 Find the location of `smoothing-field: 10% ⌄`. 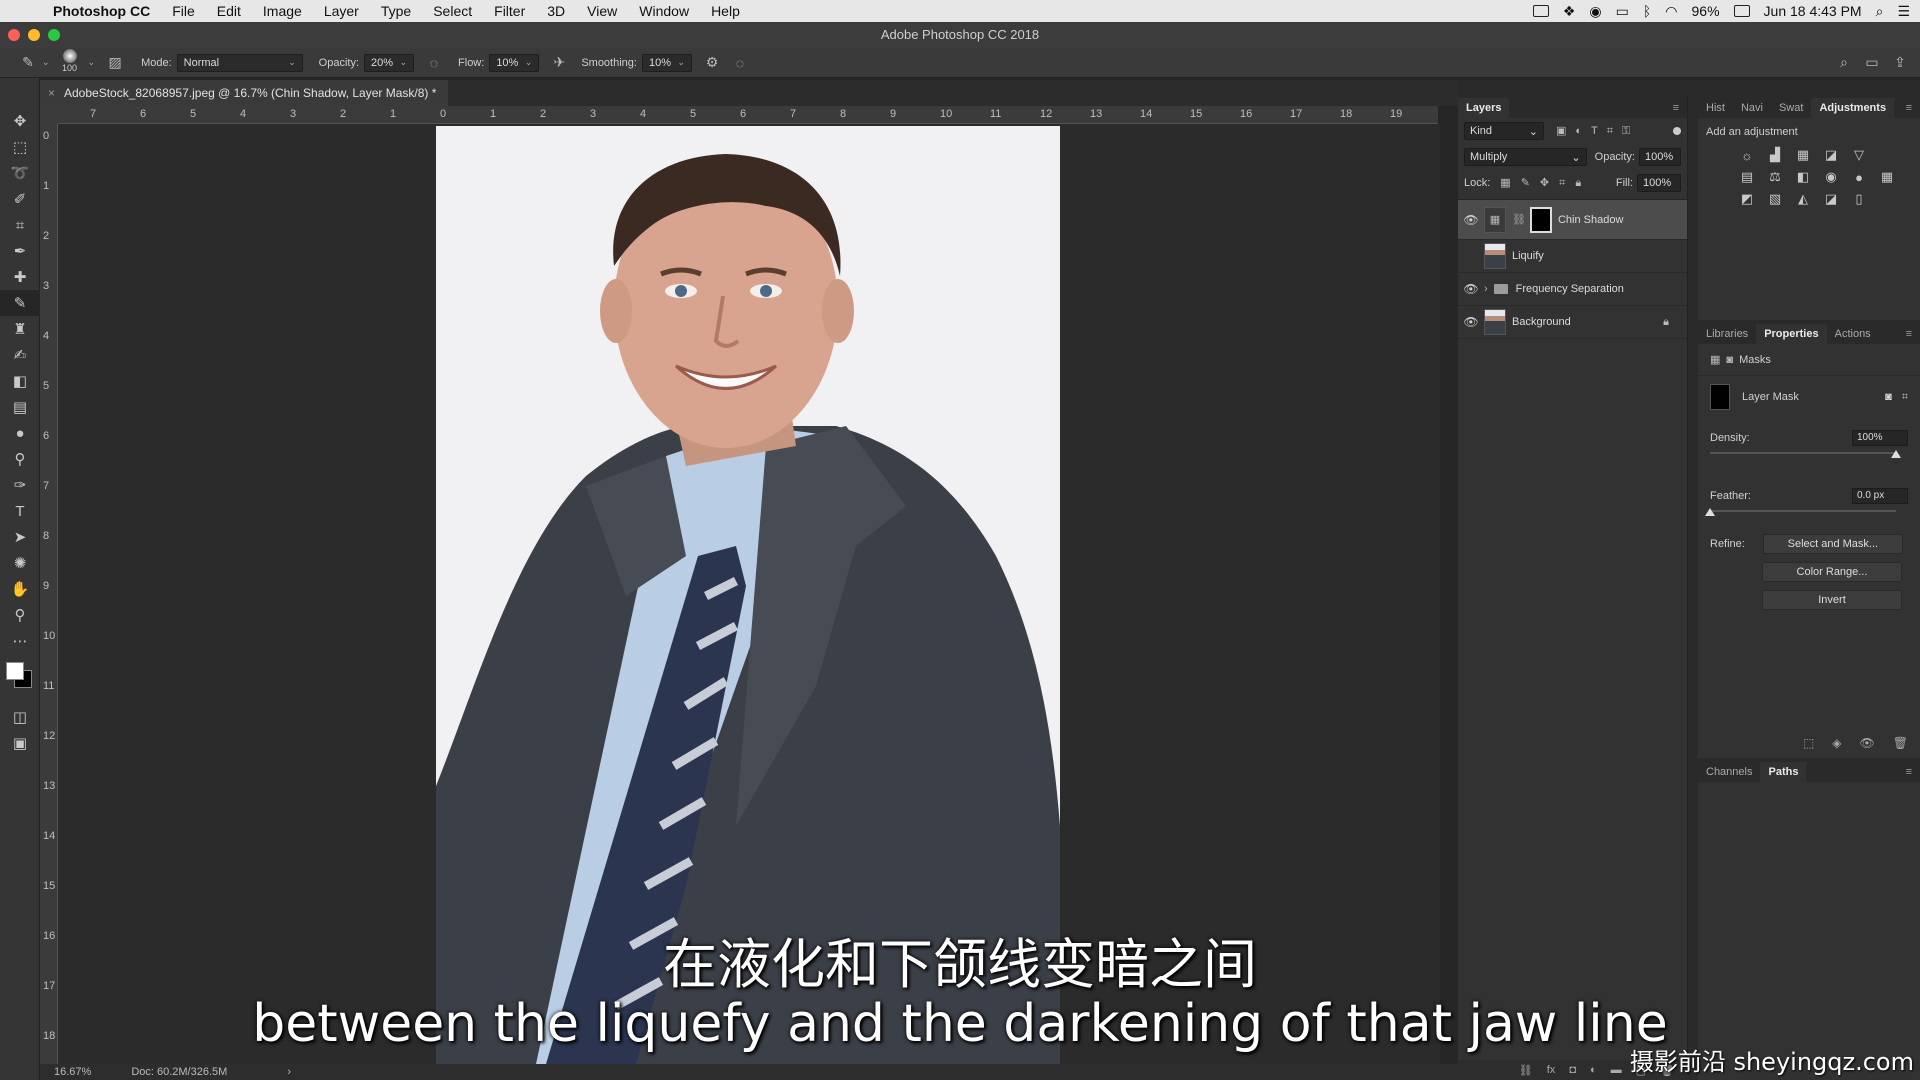

smoothing-field: 10% ⌄ is located at coordinates (666, 62).